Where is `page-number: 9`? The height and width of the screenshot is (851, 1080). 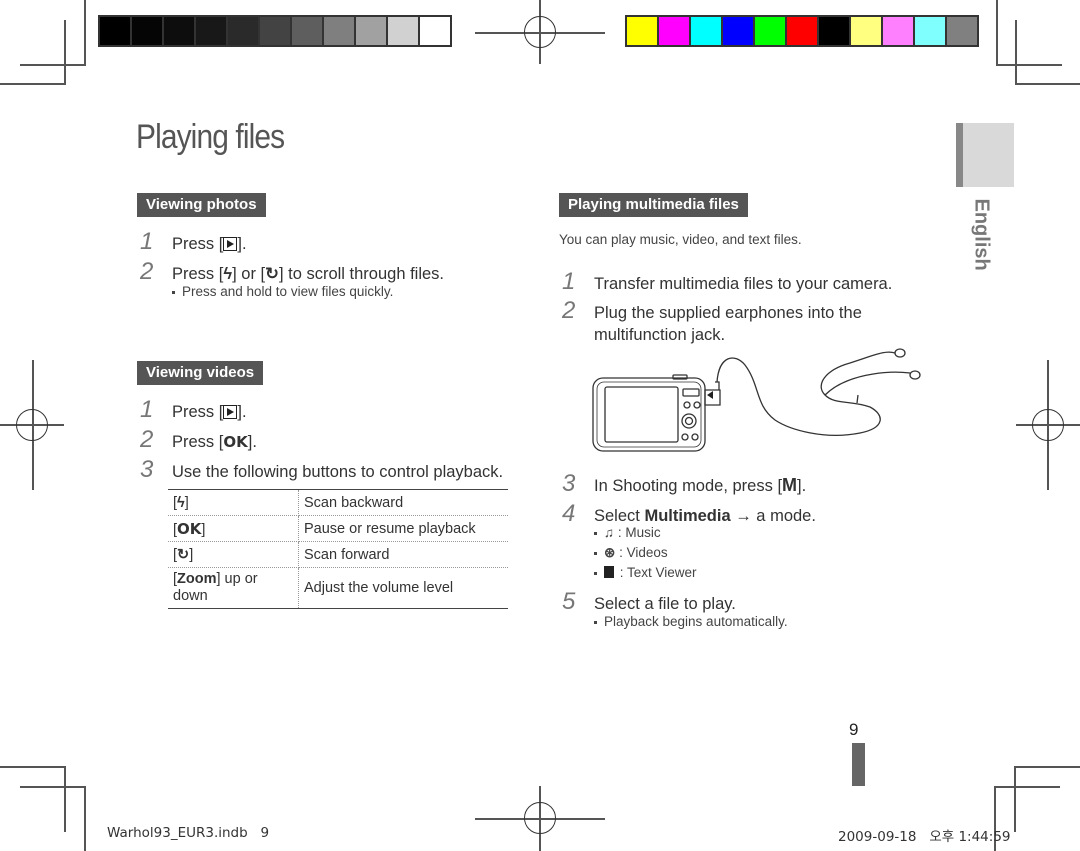 page-number: 9 is located at coordinates (854, 729).